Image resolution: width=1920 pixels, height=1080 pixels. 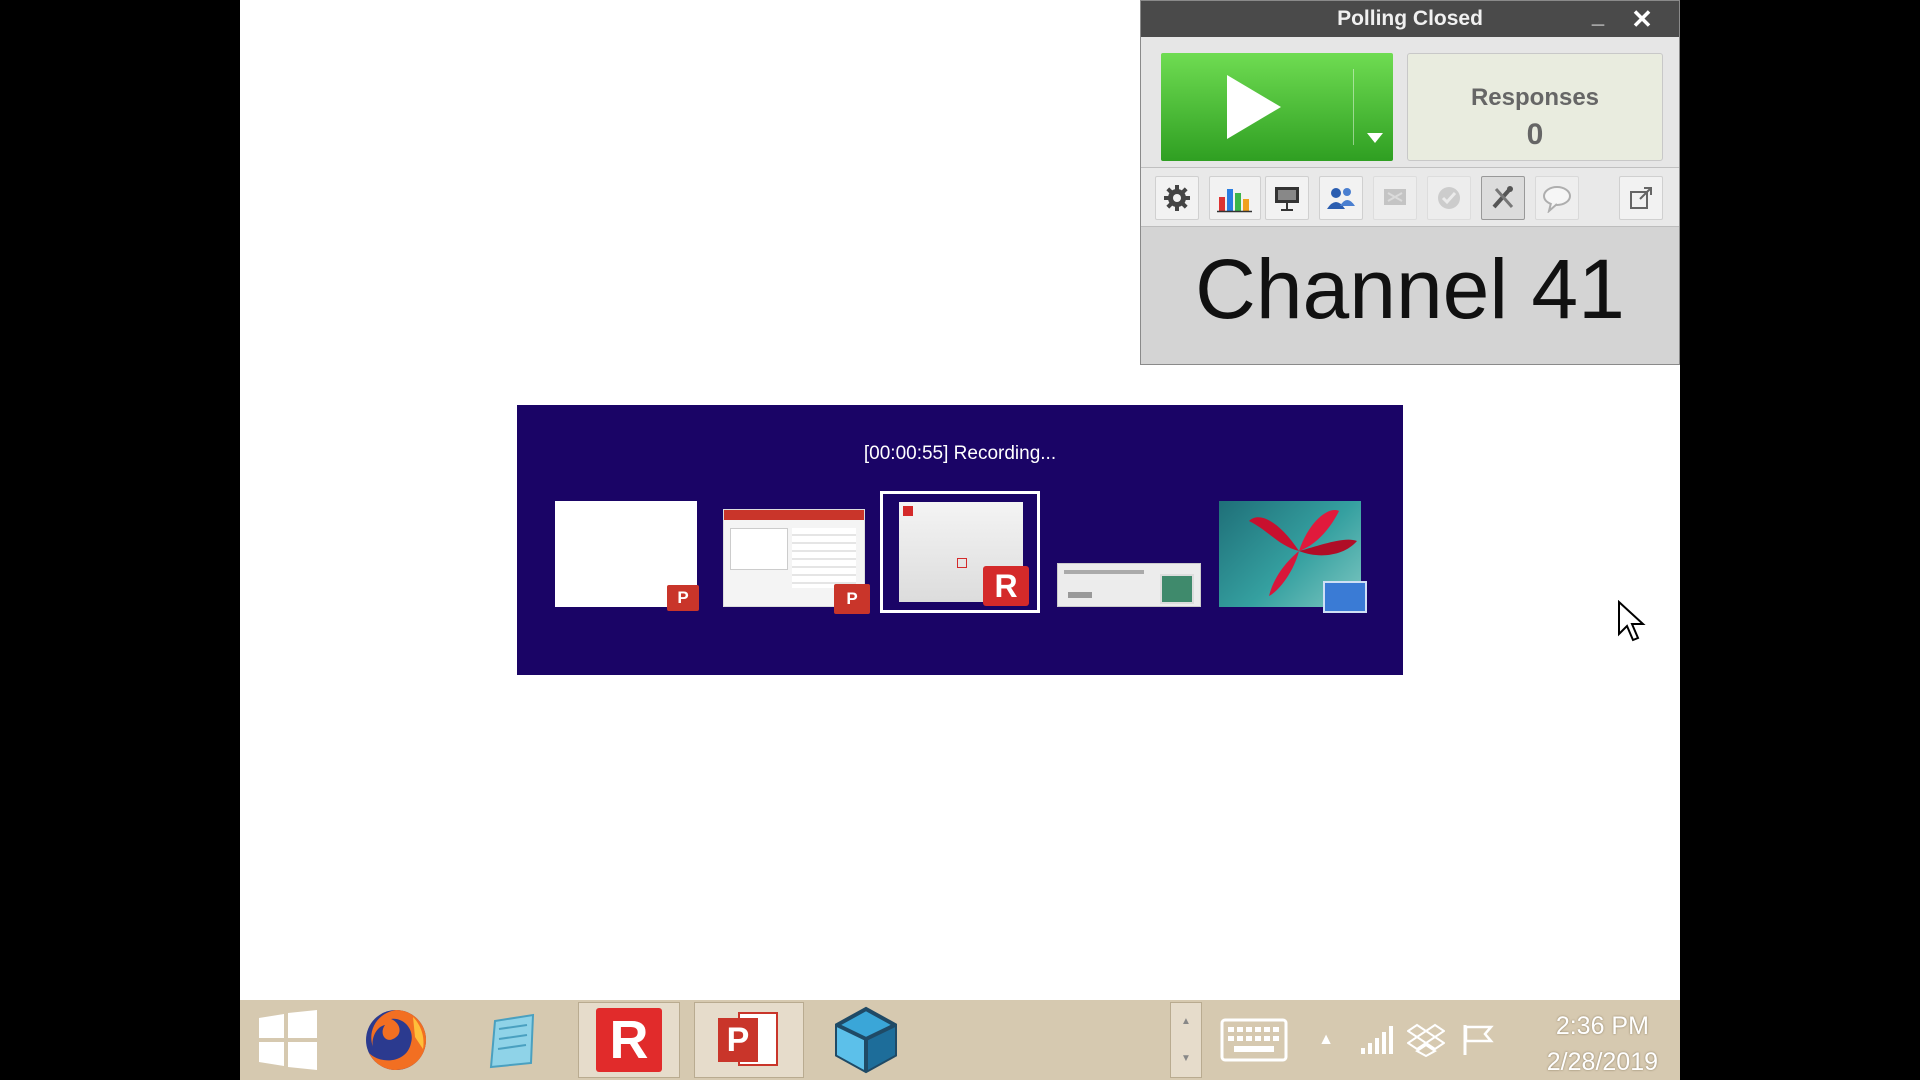 I want to click on check-icon, so click(x=1449, y=198).